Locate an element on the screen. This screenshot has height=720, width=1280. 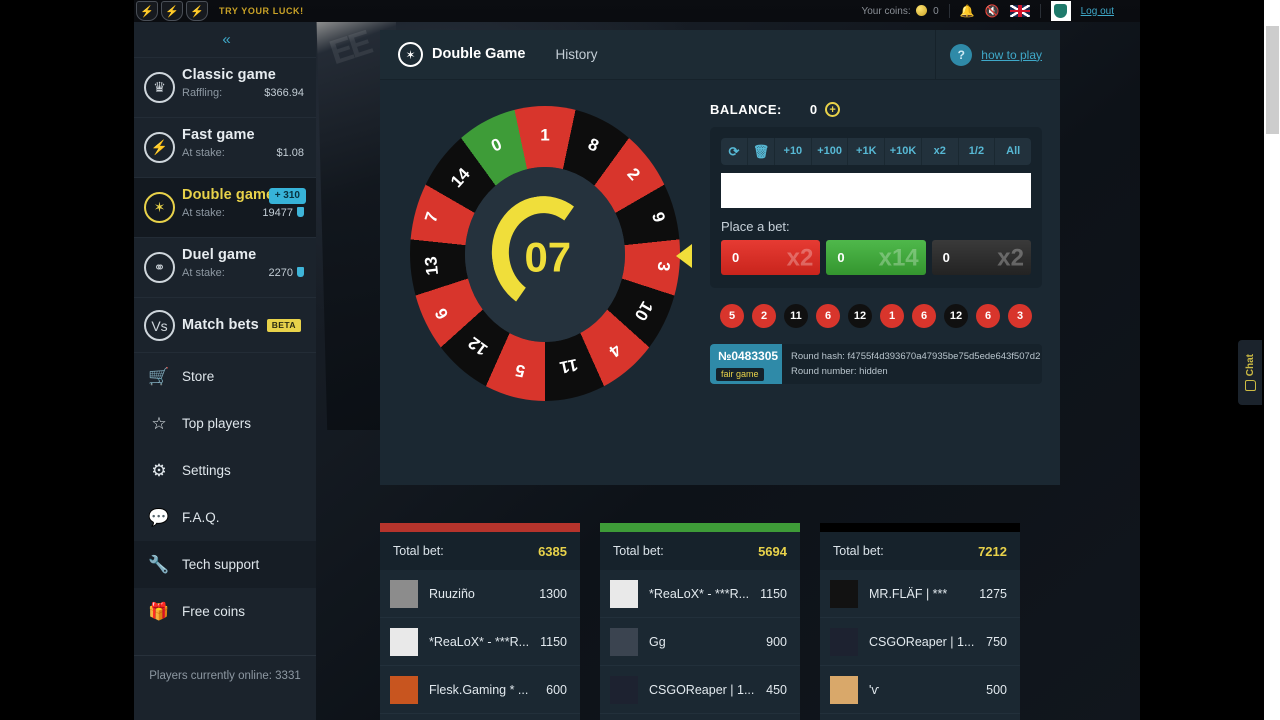
chat-label: Chat is located at coordinates (1250, 365).